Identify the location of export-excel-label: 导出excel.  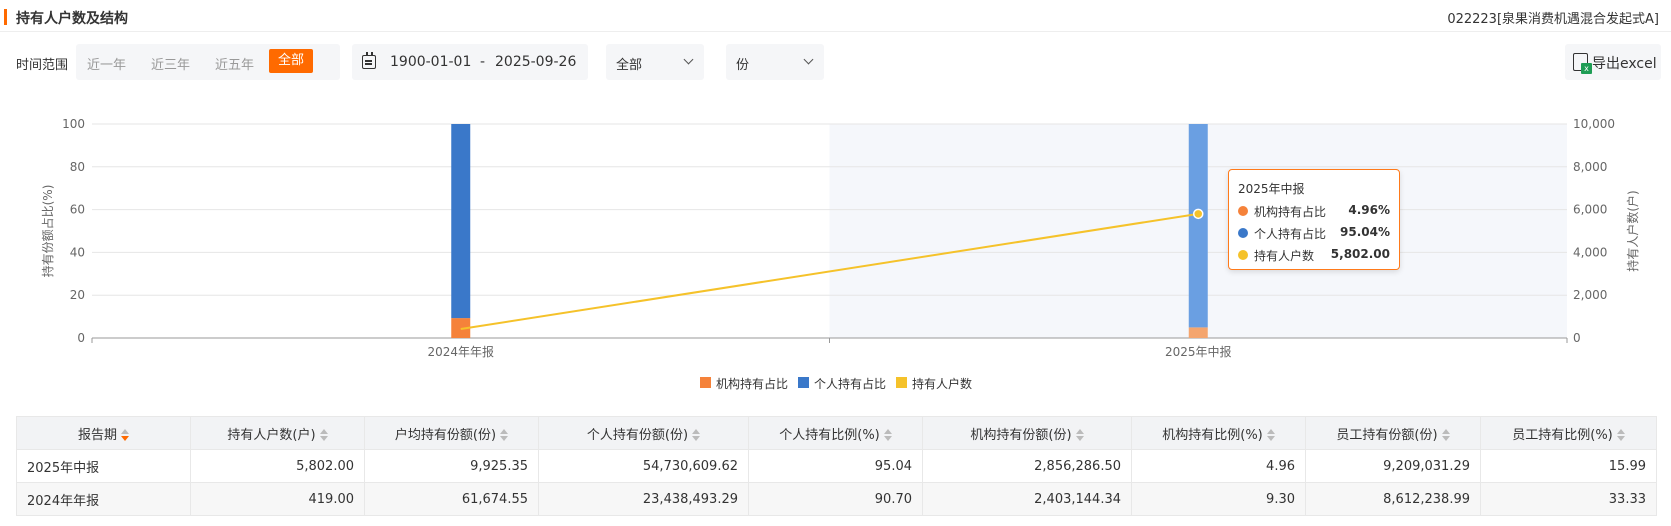
(1624, 64).